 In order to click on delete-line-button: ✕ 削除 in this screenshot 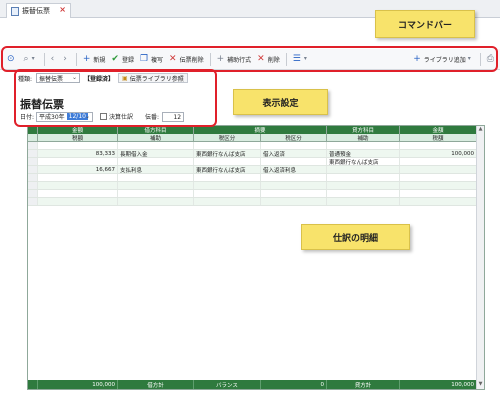, I will do `click(268, 59)`.